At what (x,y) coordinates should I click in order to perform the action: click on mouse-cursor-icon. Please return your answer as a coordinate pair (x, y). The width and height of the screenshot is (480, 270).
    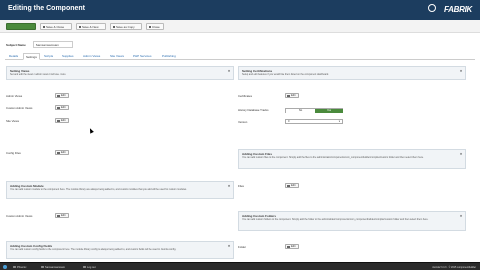
    Looking at the image, I should click on (91, 130).